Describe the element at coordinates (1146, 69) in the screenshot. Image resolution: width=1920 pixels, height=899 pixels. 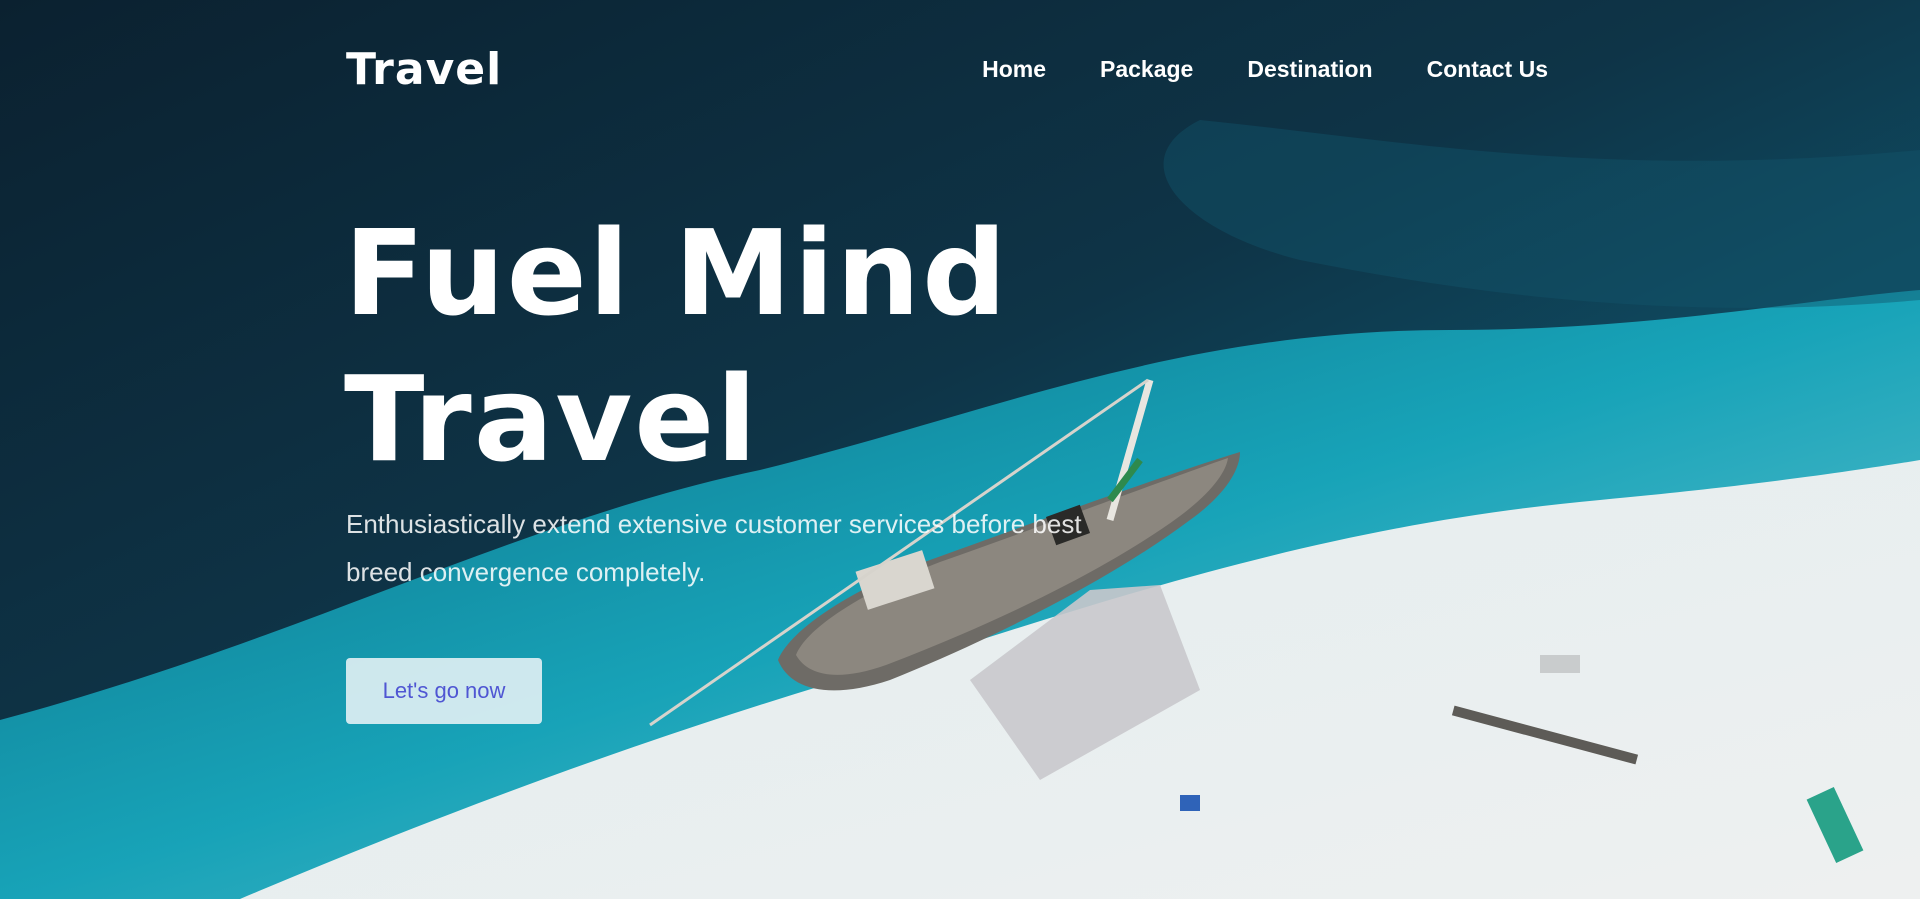
I see `nav-package: Package` at that location.